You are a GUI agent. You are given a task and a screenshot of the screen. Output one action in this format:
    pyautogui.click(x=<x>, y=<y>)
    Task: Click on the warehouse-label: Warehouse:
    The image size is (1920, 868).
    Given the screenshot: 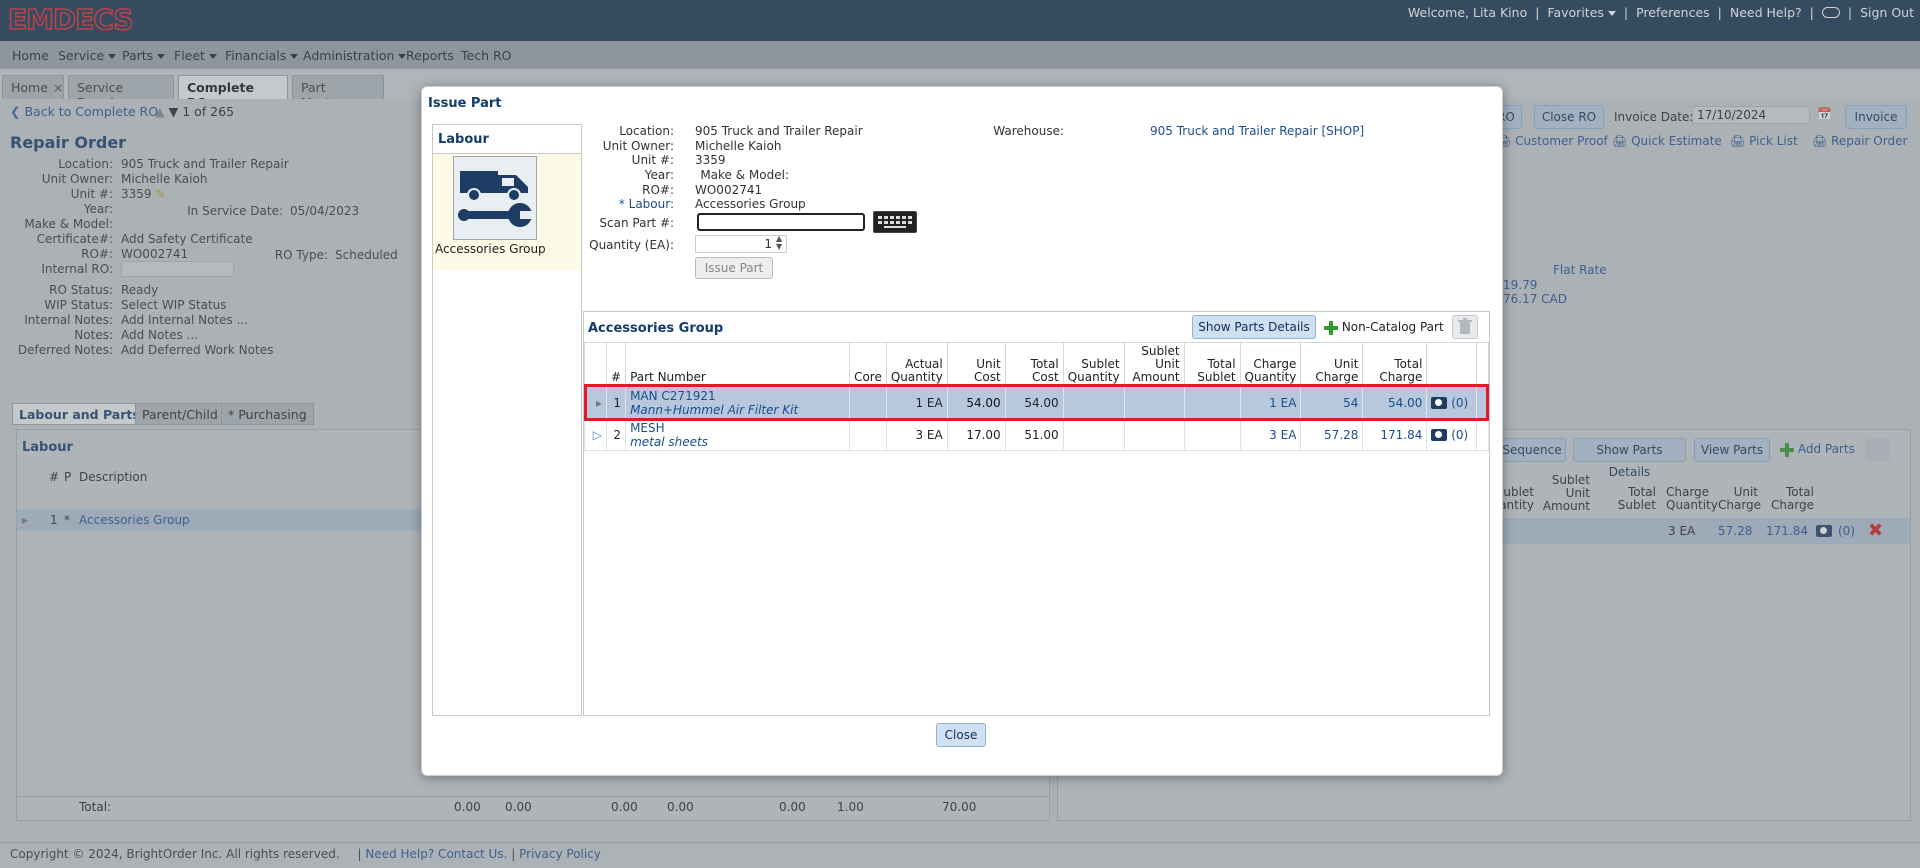 What is the action you would take?
    pyautogui.click(x=1028, y=131)
    